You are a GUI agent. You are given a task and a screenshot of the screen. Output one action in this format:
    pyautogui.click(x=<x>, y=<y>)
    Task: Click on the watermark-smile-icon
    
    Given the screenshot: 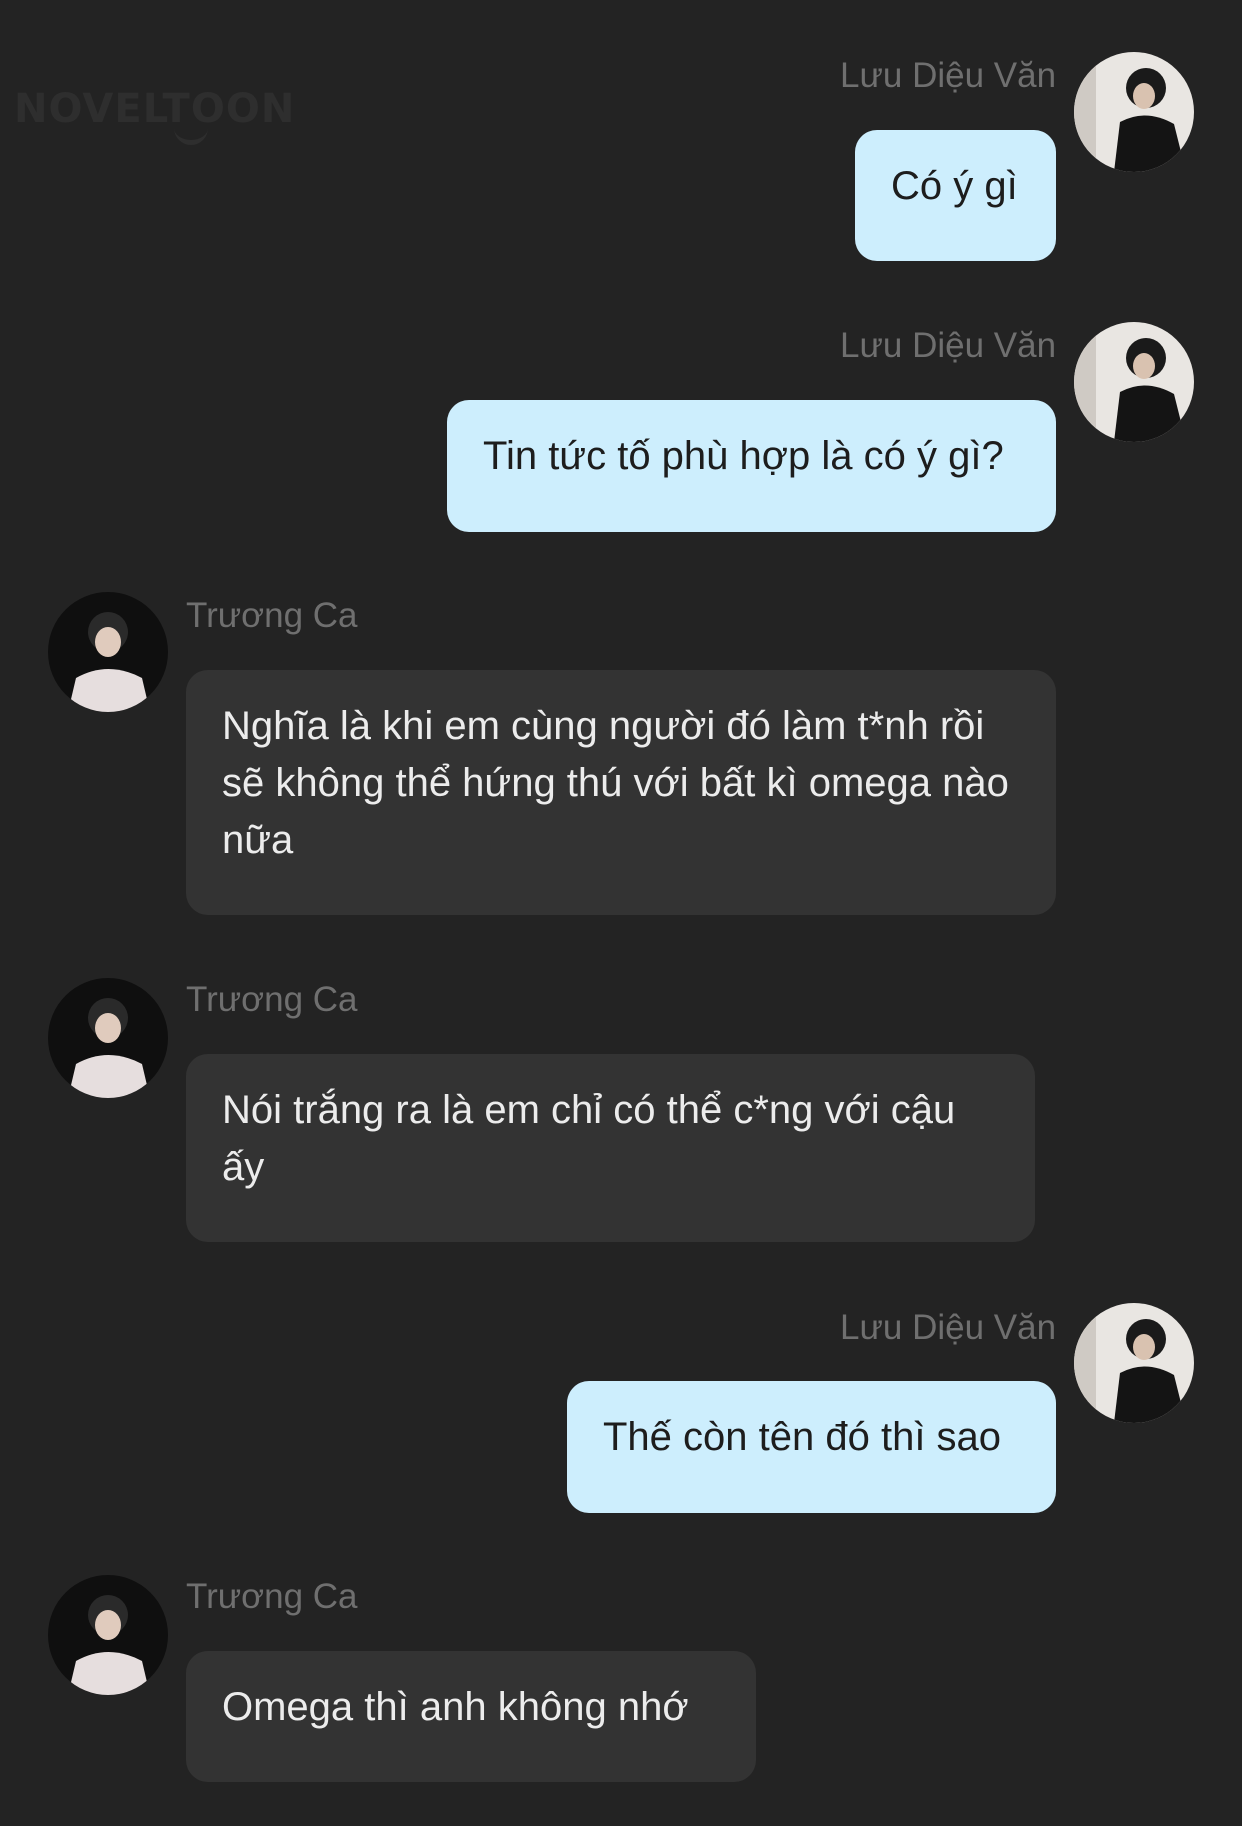 What is the action you would take?
    pyautogui.click(x=191, y=135)
    